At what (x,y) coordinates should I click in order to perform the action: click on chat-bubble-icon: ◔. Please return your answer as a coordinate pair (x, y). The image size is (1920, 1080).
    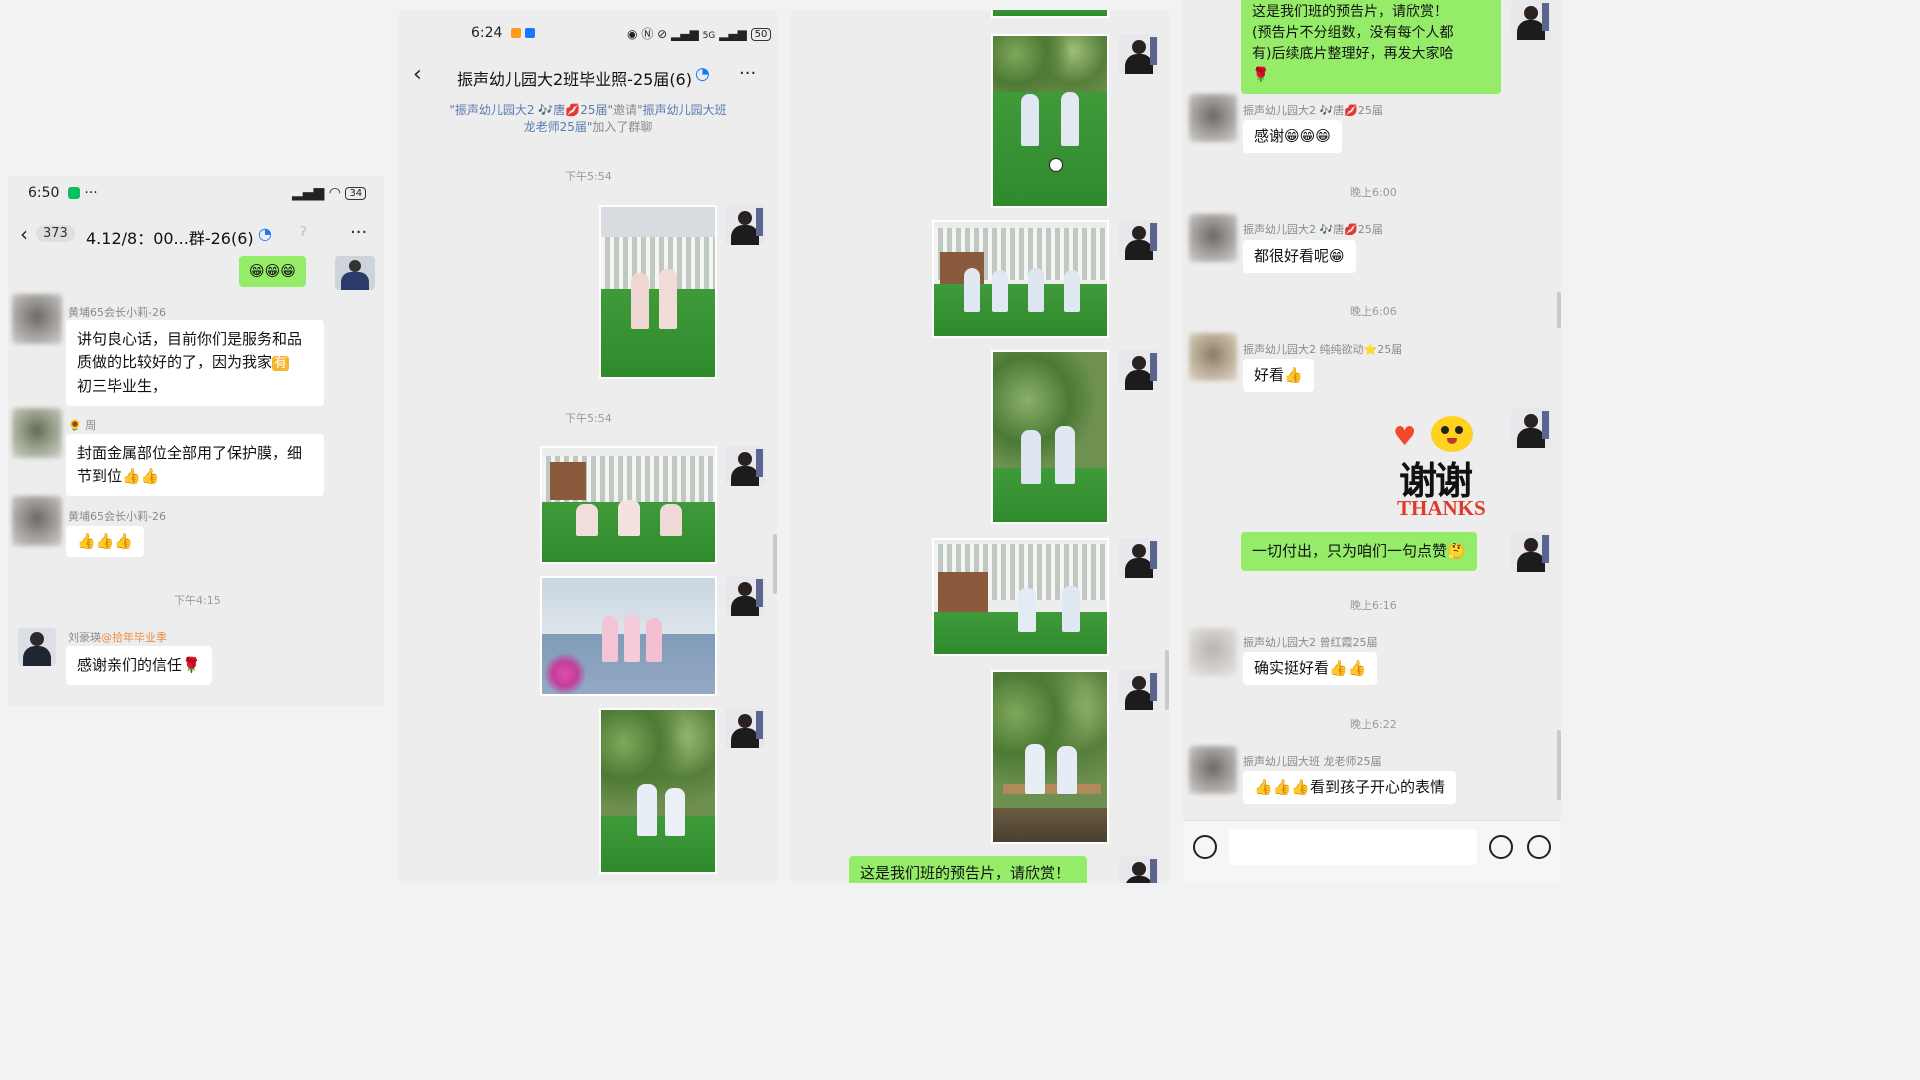
    Looking at the image, I should click on (265, 233).